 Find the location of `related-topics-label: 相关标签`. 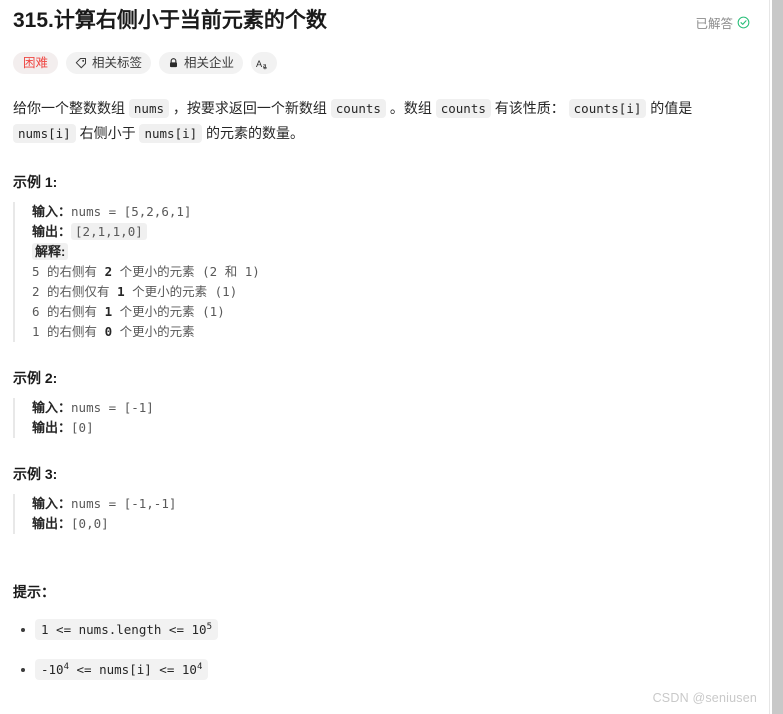

related-topics-label: 相关标签 is located at coordinates (117, 63).